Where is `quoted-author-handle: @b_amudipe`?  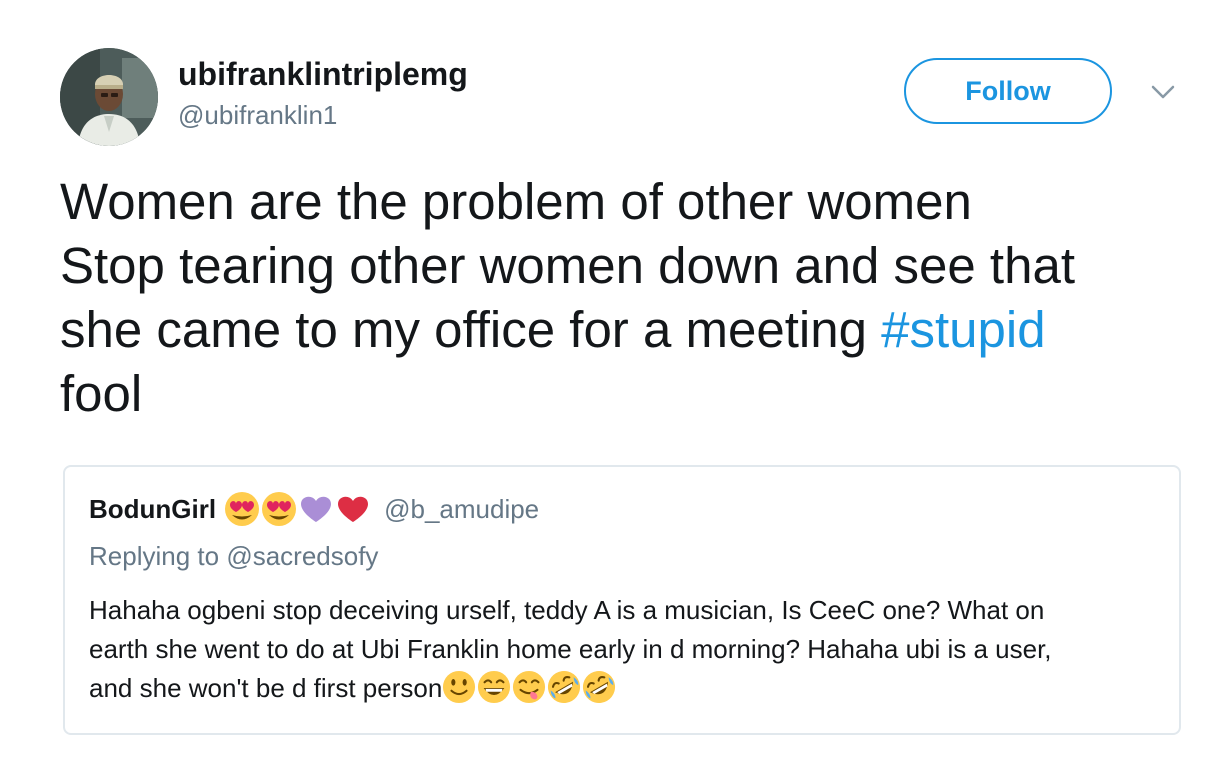
quoted-author-handle: @b_amudipe is located at coordinates (461, 509).